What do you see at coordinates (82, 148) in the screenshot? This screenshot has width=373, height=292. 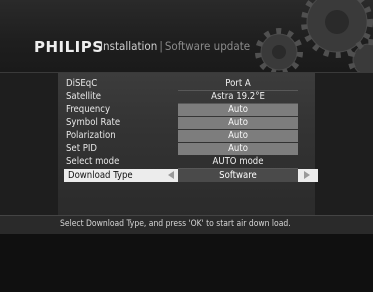 I see `setting-label: Set PID` at bounding box center [82, 148].